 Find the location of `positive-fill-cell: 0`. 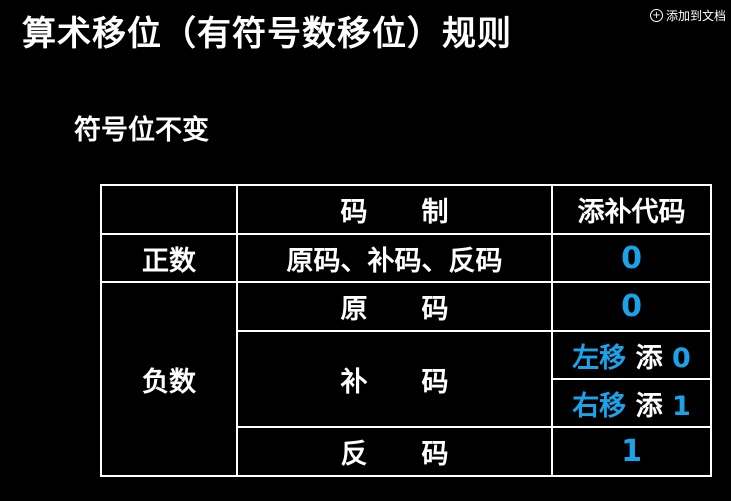

positive-fill-cell: 0 is located at coordinates (631, 258).